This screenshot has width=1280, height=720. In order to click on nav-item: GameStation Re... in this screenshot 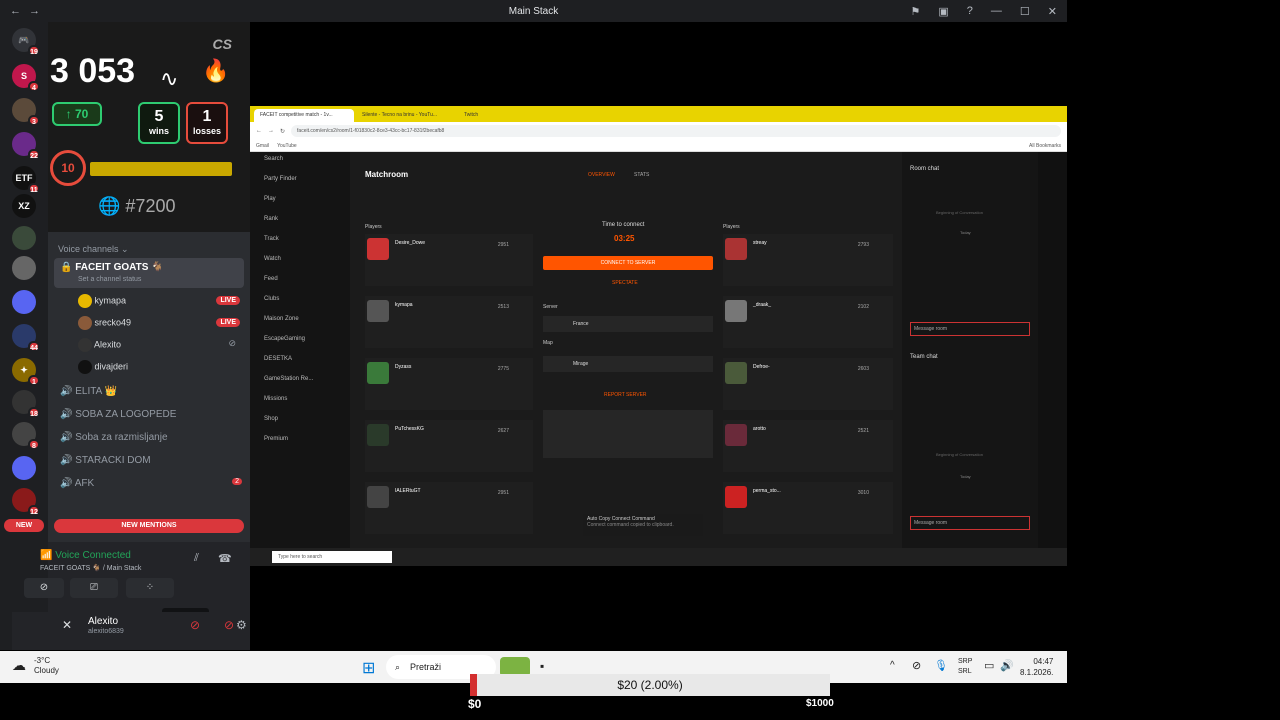, I will do `click(300, 382)`.